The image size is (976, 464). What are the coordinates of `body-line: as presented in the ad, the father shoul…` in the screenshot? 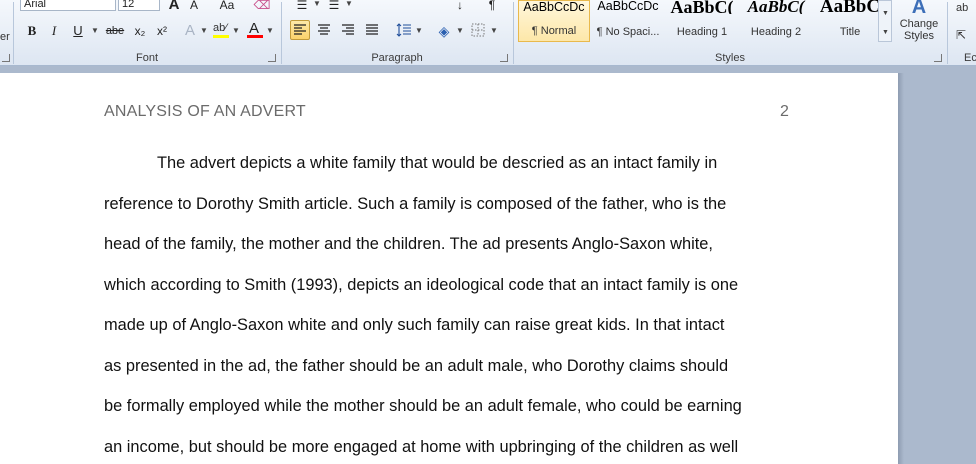 It's located at (416, 366).